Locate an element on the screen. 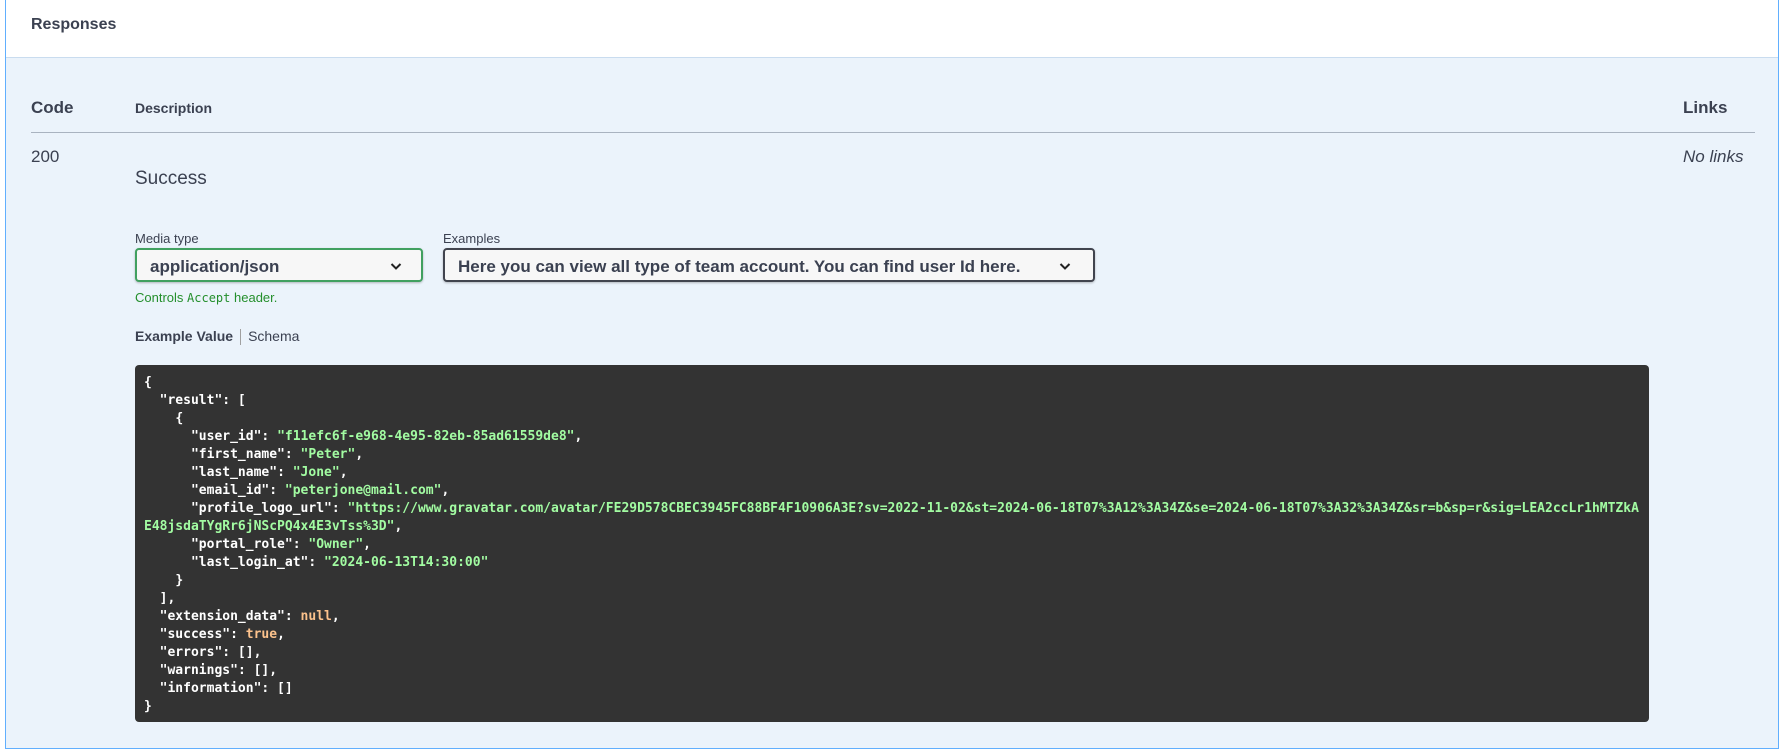 Image resolution: width=1780 pixels, height=751 pixels. media-type-note: Controls Accept header. is located at coordinates (206, 297).